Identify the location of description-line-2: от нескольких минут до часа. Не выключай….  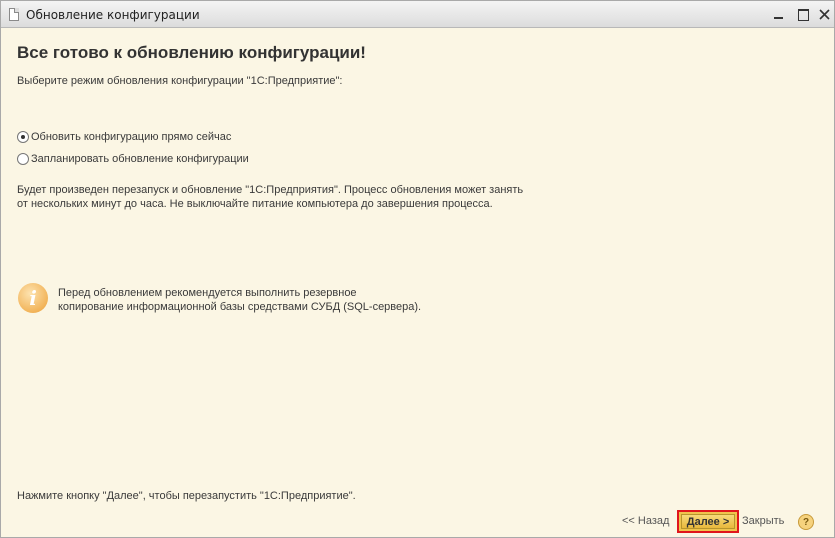
(255, 204).